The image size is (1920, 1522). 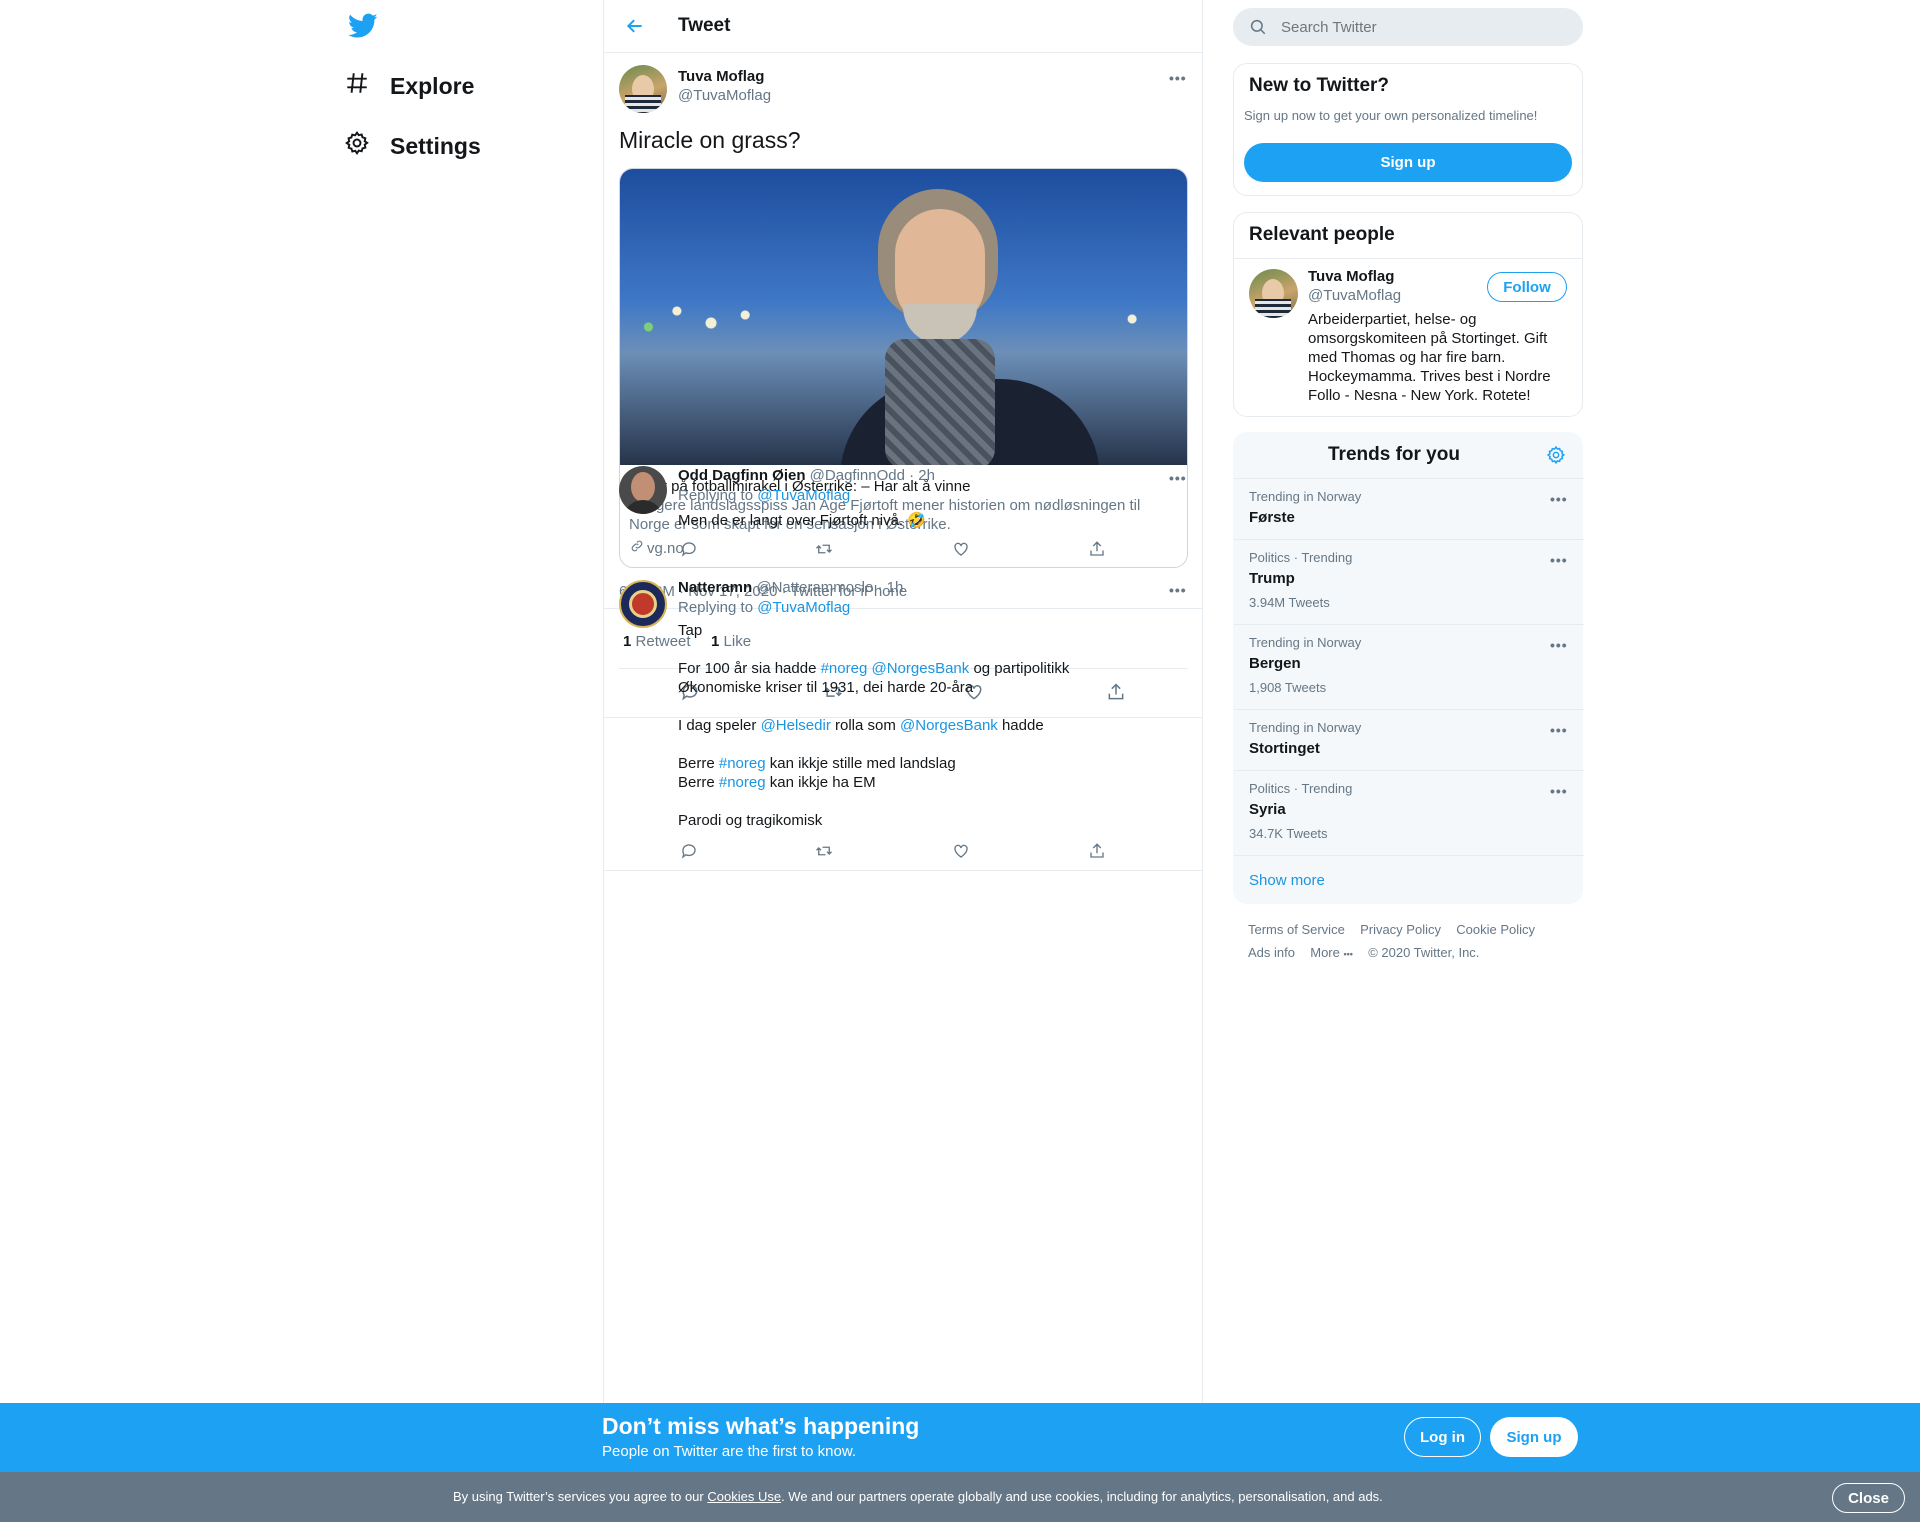 I want to click on mention-link: @Helsedir, so click(x=796, y=725).